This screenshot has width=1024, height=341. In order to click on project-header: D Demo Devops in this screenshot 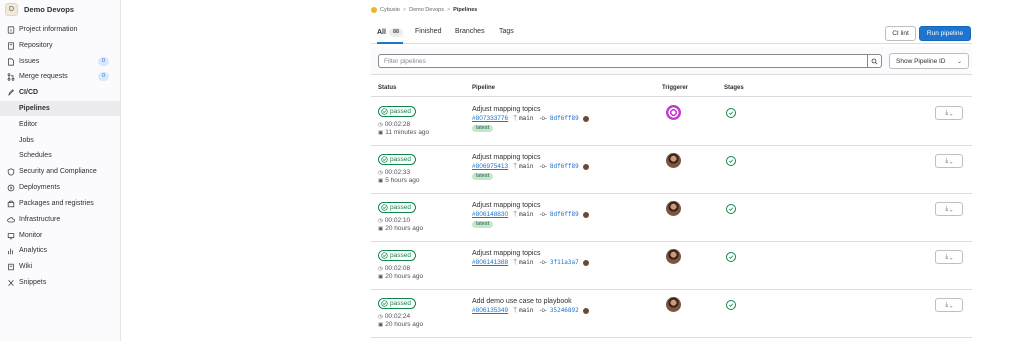, I will do `click(60, 9)`.